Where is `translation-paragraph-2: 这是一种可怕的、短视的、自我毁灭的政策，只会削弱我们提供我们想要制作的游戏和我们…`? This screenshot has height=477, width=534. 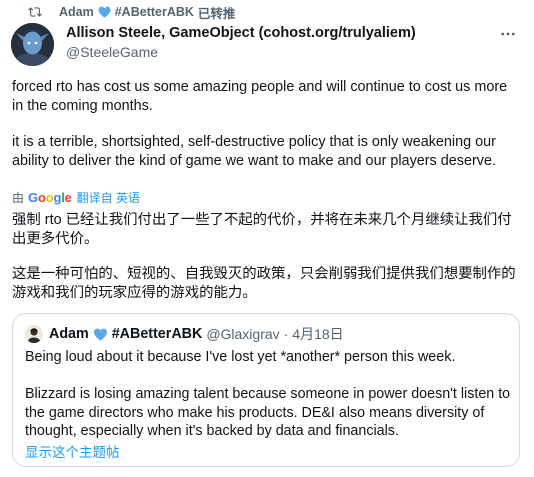
translation-paragraph-2: 这是一种可怕的、短视的、自我毁灭的政策，只会削弱我们提供我们想要制作的游戏和我们… is located at coordinates (264, 283).